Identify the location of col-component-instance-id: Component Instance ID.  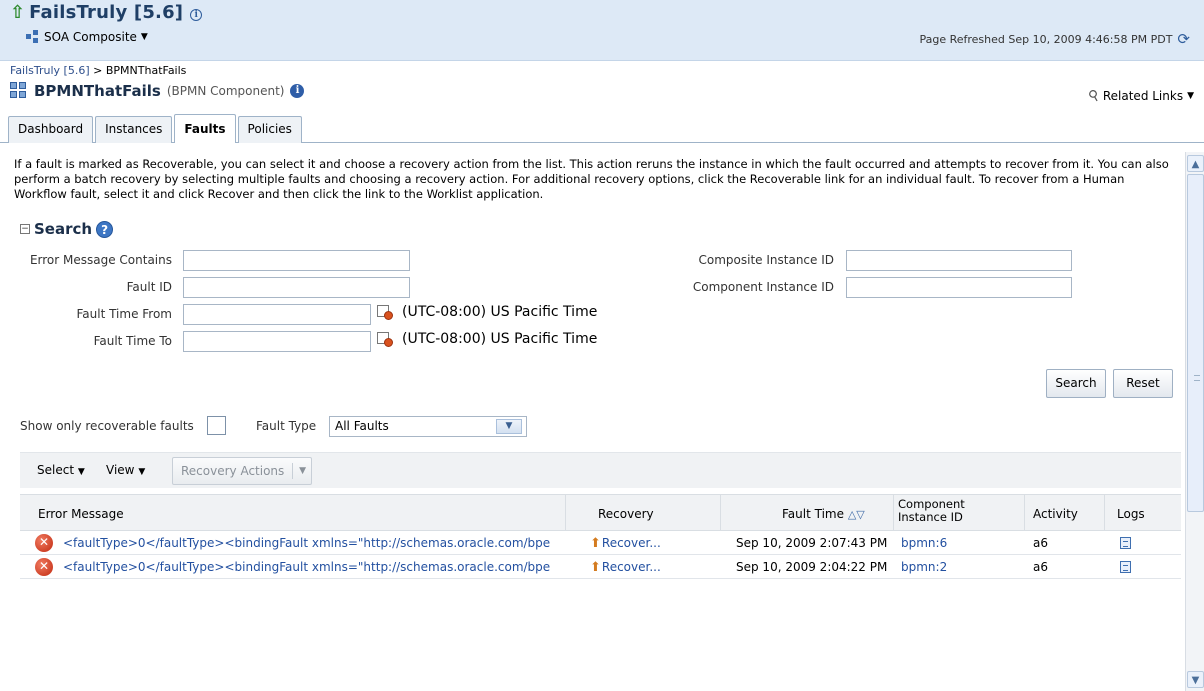
(931, 511).